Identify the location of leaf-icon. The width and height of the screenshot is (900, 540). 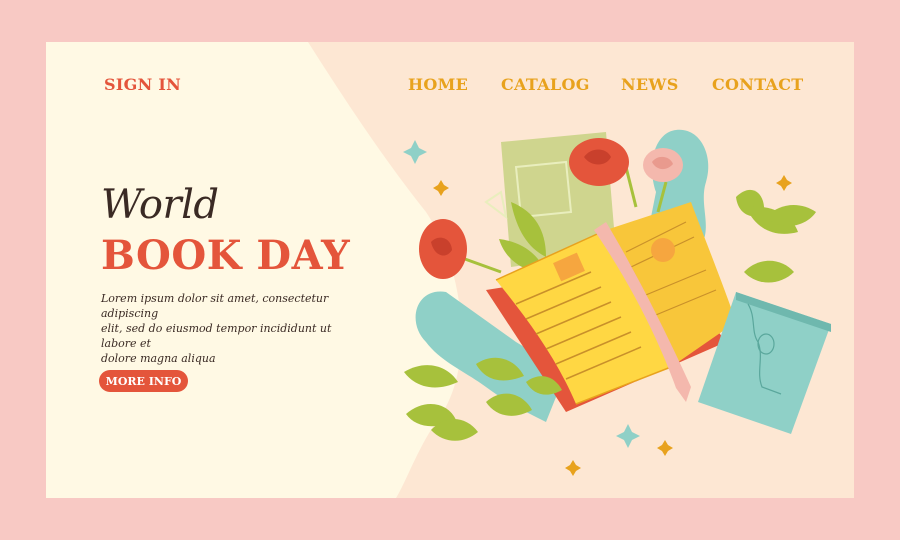
(776, 236).